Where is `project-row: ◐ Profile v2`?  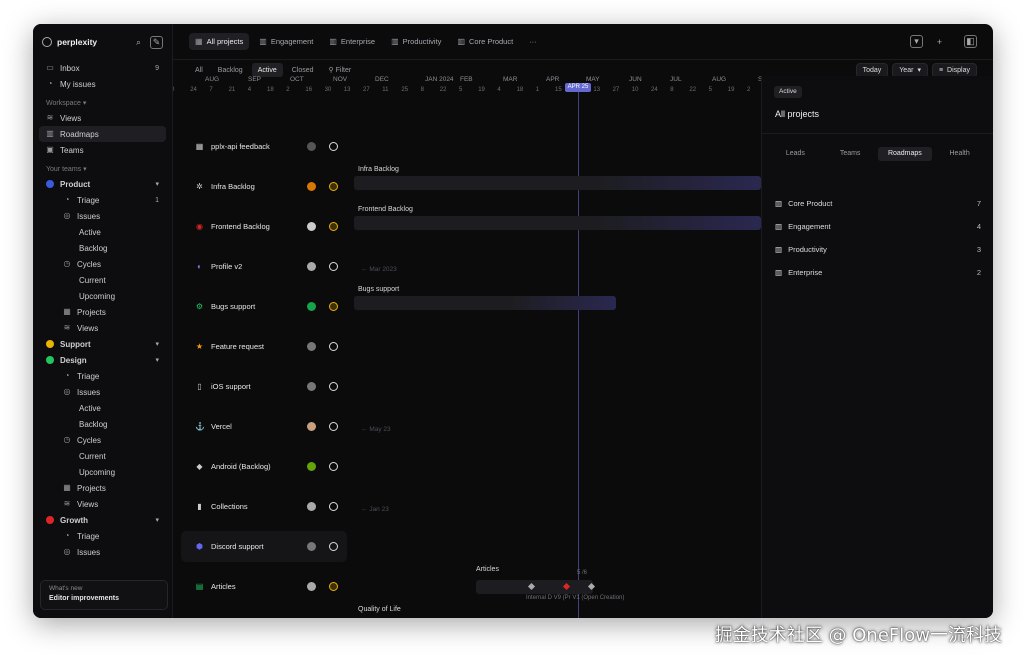
project-row: ◐ Profile v2 is located at coordinates (264, 266).